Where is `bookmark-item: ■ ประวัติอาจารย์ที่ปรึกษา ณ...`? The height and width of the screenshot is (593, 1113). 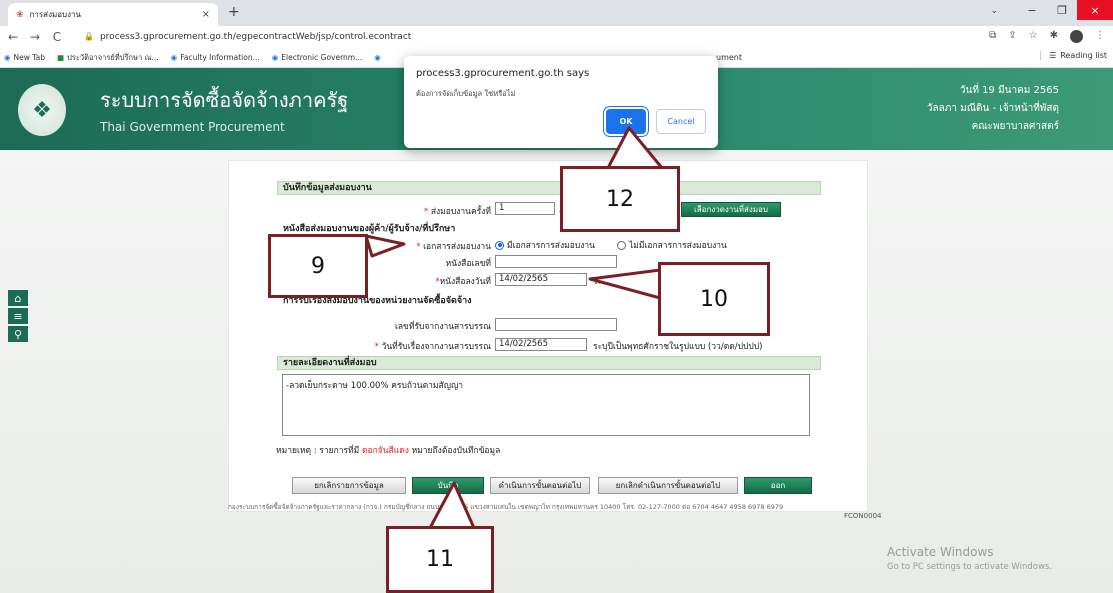 bookmark-item: ■ ประวัติอาจารย์ที่ปรึกษา ณ... is located at coordinates (108, 58).